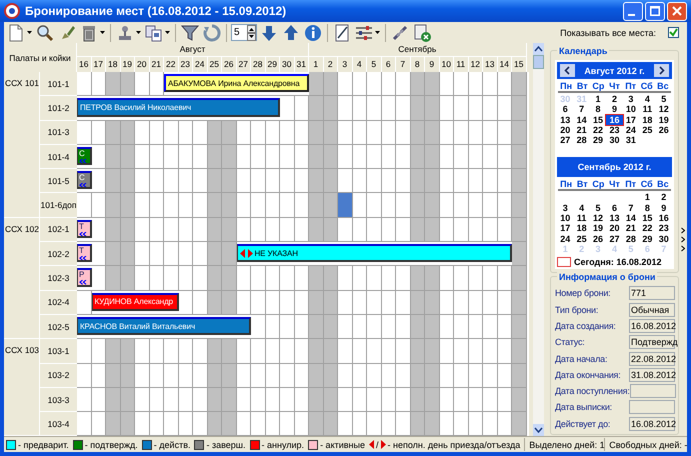  Describe the element at coordinates (598, 119) in the screenshot. I see `calendar-day: 15` at that location.